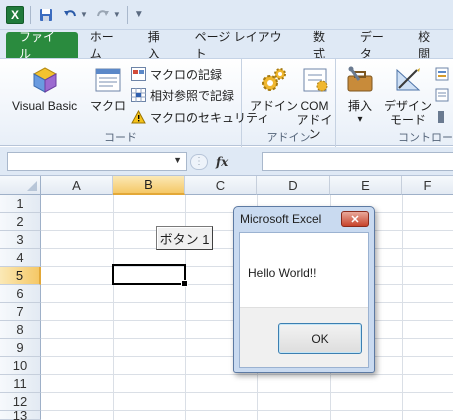 The image size is (453, 420). I want to click on record-macro-icon, so click(138, 74).